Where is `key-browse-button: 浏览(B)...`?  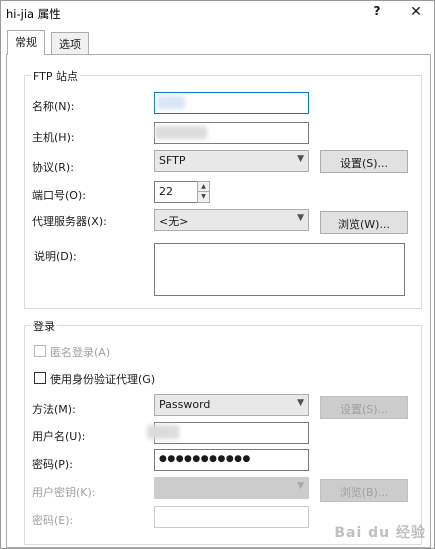
key-browse-button: 浏览(B)... is located at coordinates (364, 490).